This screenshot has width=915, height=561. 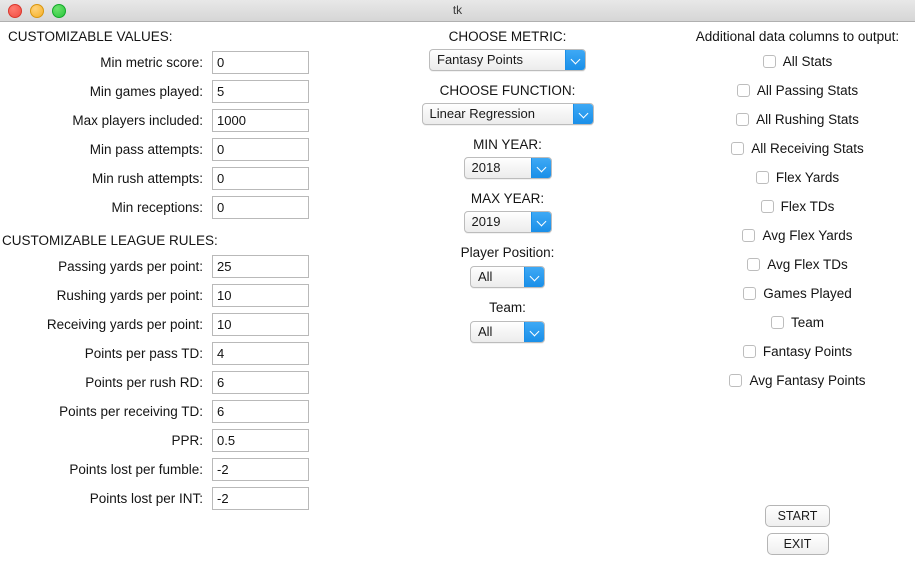 I want to click on function-dropdown-value: Linear Regression, so click(x=482, y=113).